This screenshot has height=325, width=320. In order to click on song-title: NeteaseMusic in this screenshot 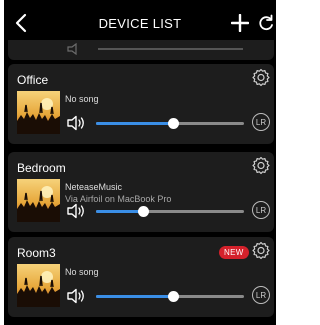, I will do `click(94, 187)`.